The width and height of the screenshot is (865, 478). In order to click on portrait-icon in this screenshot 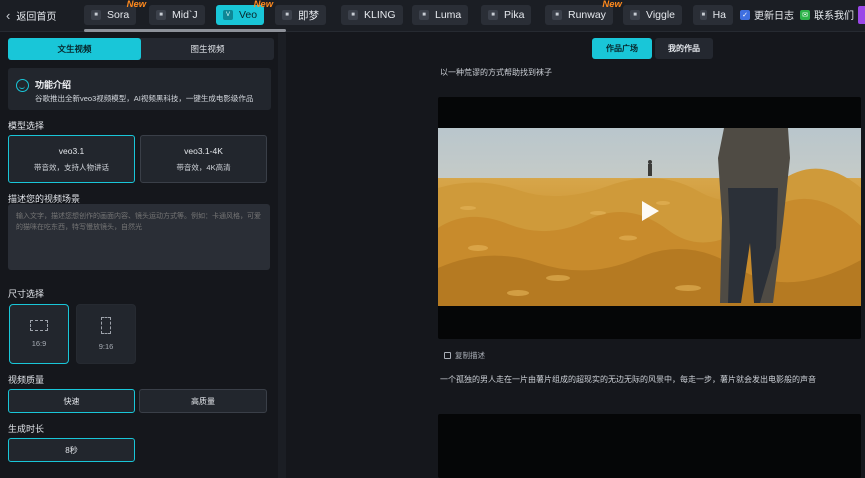, I will do `click(106, 325)`.